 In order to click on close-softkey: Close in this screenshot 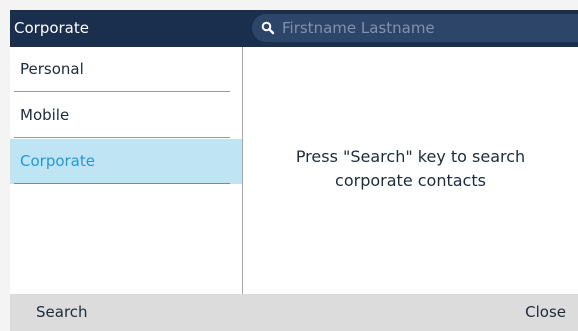, I will do `click(545, 312)`.